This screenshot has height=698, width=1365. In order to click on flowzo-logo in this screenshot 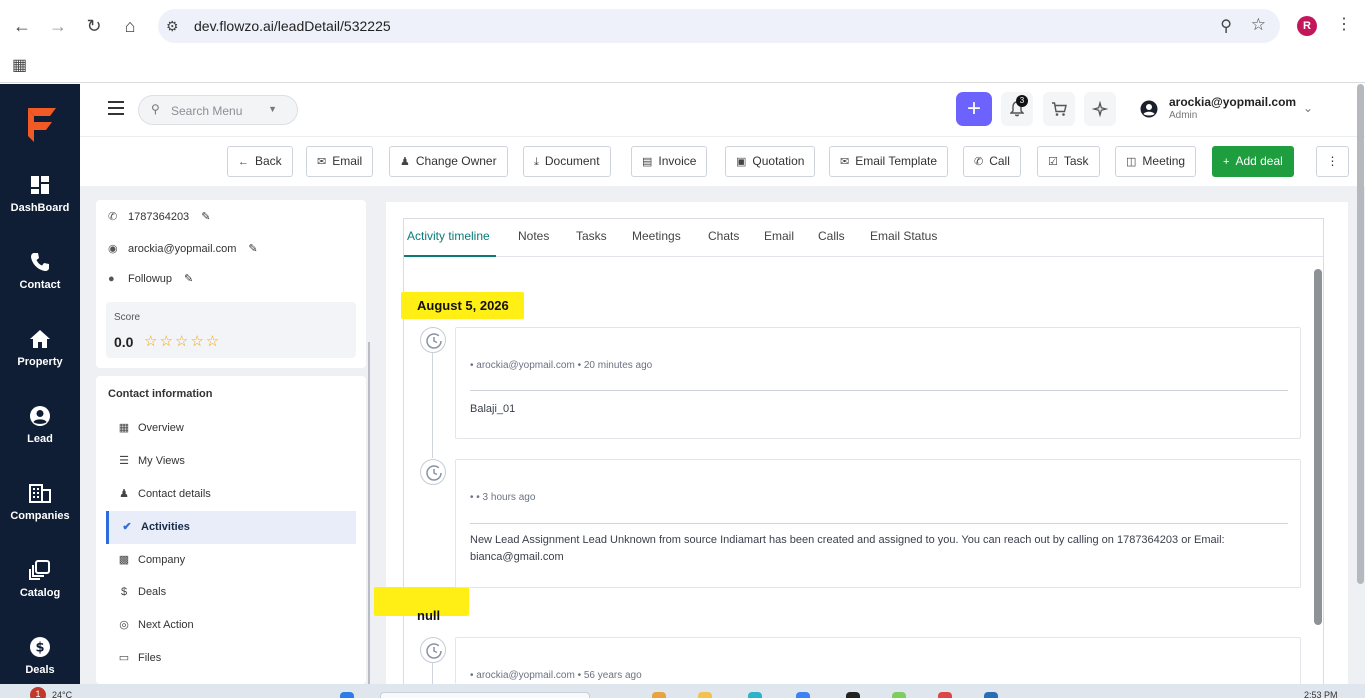, I will do `click(41, 125)`.